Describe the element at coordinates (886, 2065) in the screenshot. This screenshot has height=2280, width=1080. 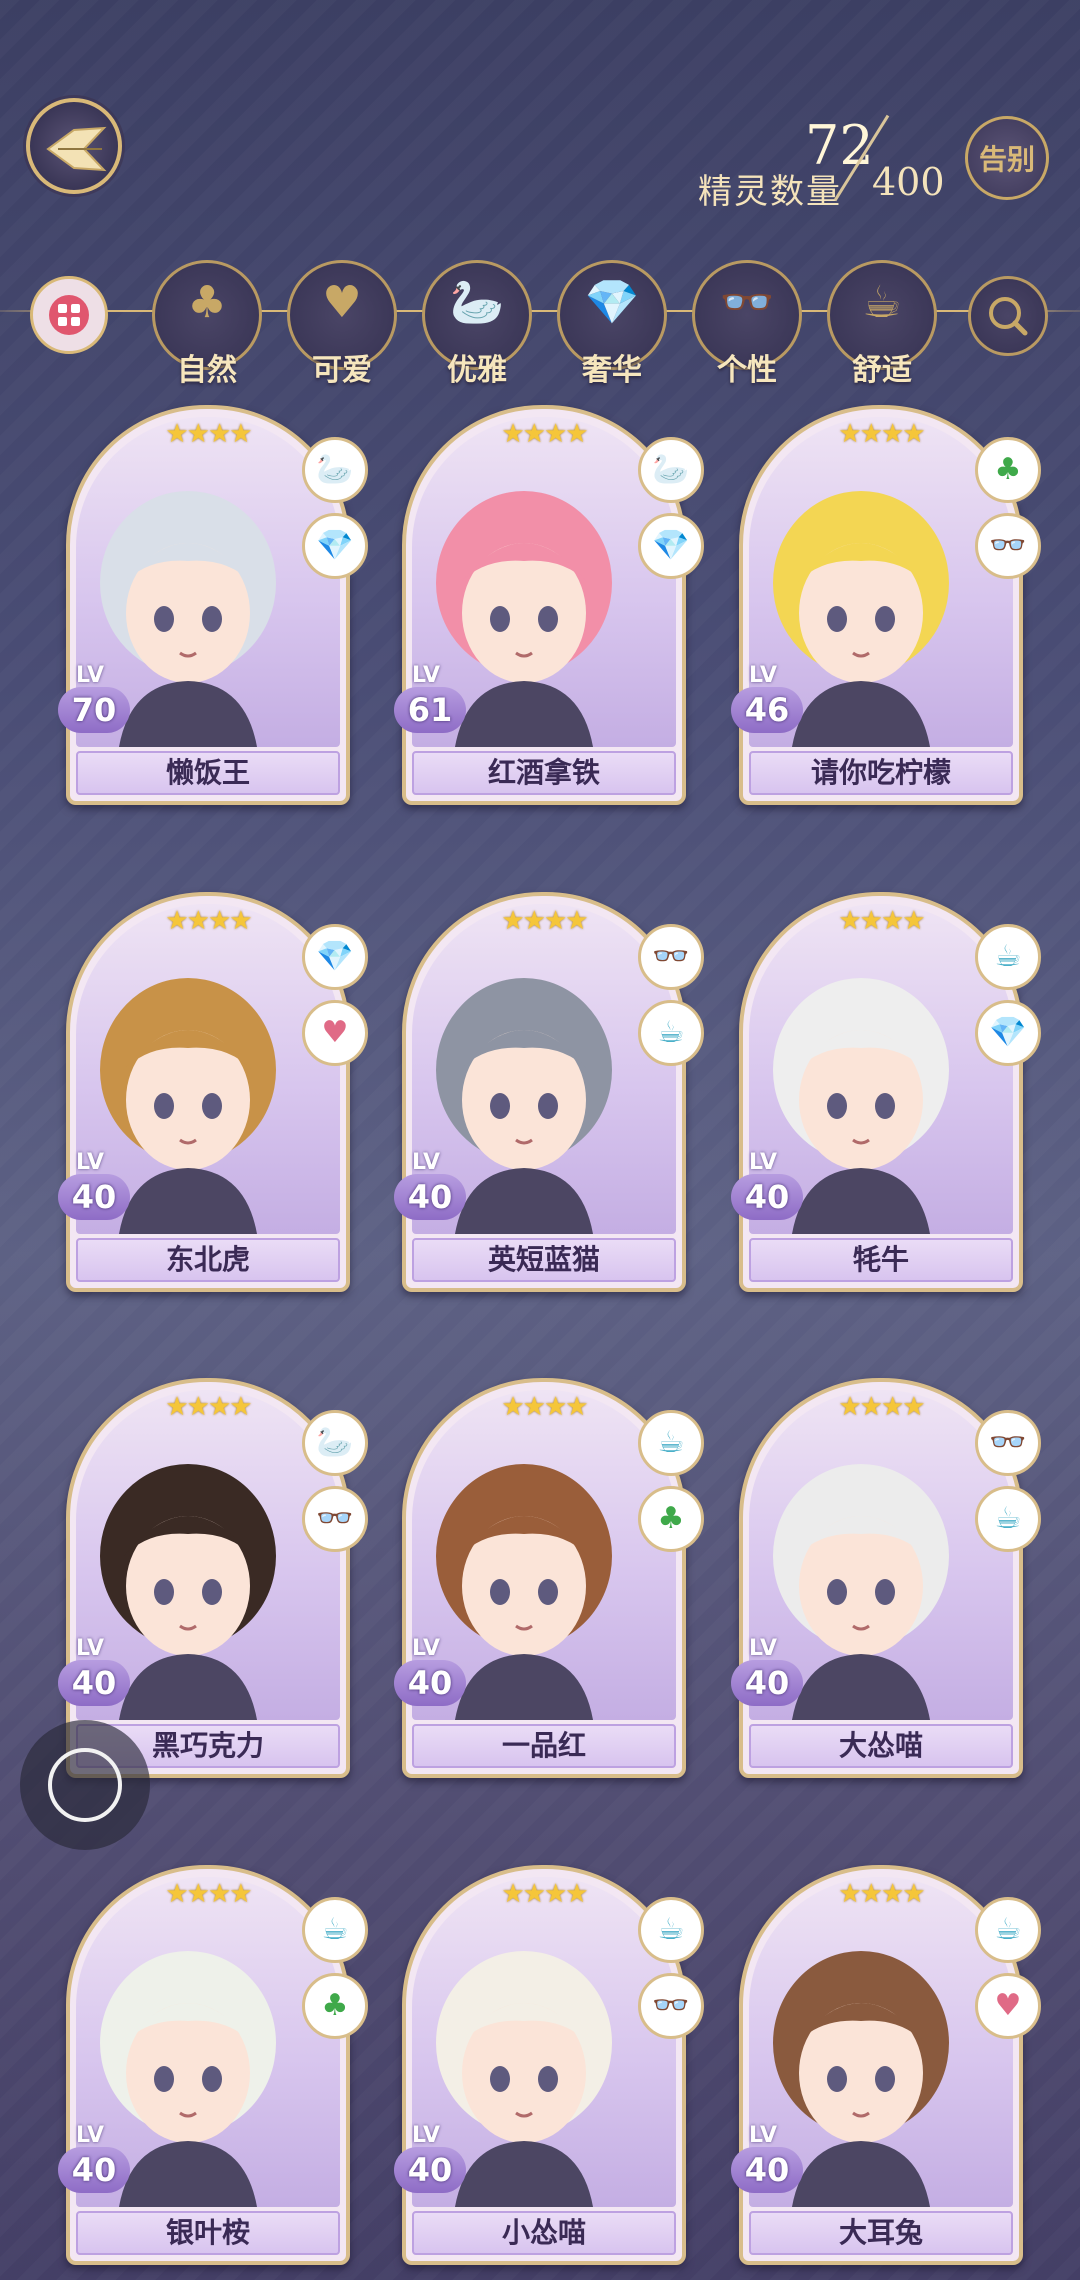
I see `spirit-card: ★★★★ ☕ ♥ LV 40 大耳兔` at that location.